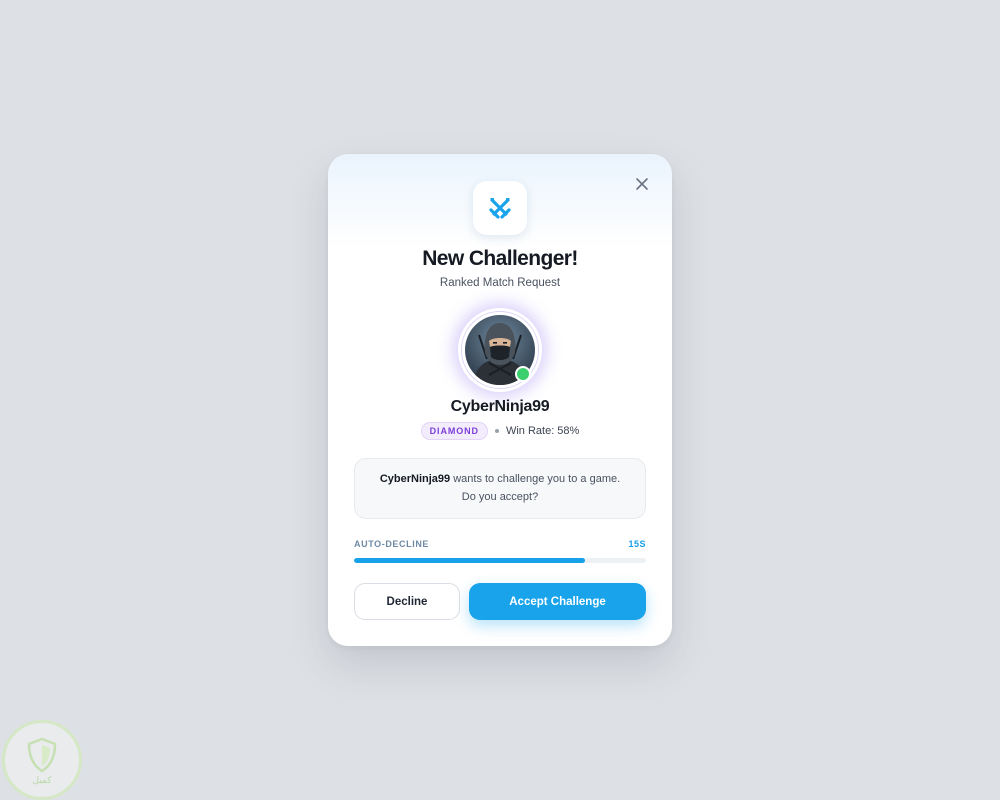  What do you see at coordinates (500, 431) in the screenshot?
I see `challenger-meta: DIAMOND Win Rate: 58%` at bounding box center [500, 431].